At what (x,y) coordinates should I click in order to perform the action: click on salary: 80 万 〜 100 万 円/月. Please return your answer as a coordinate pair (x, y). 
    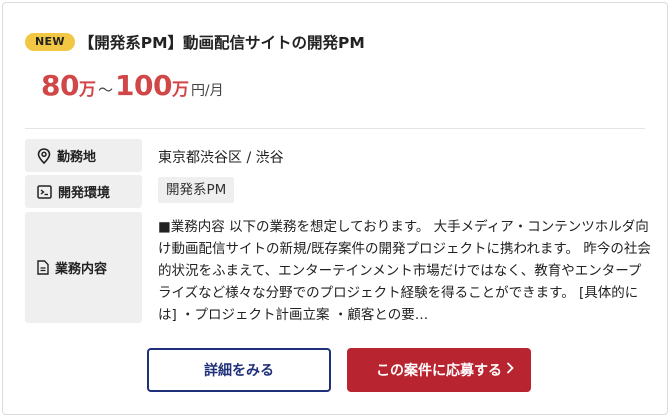
    Looking at the image, I should click on (132, 85).